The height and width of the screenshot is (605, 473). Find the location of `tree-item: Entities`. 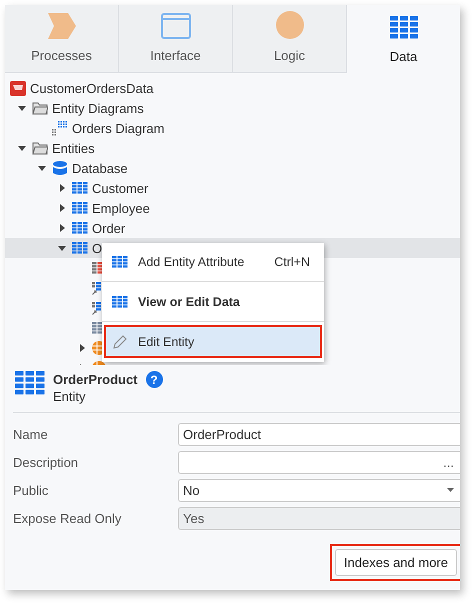

tree-item: Entities is located at coordinates (73, 148).